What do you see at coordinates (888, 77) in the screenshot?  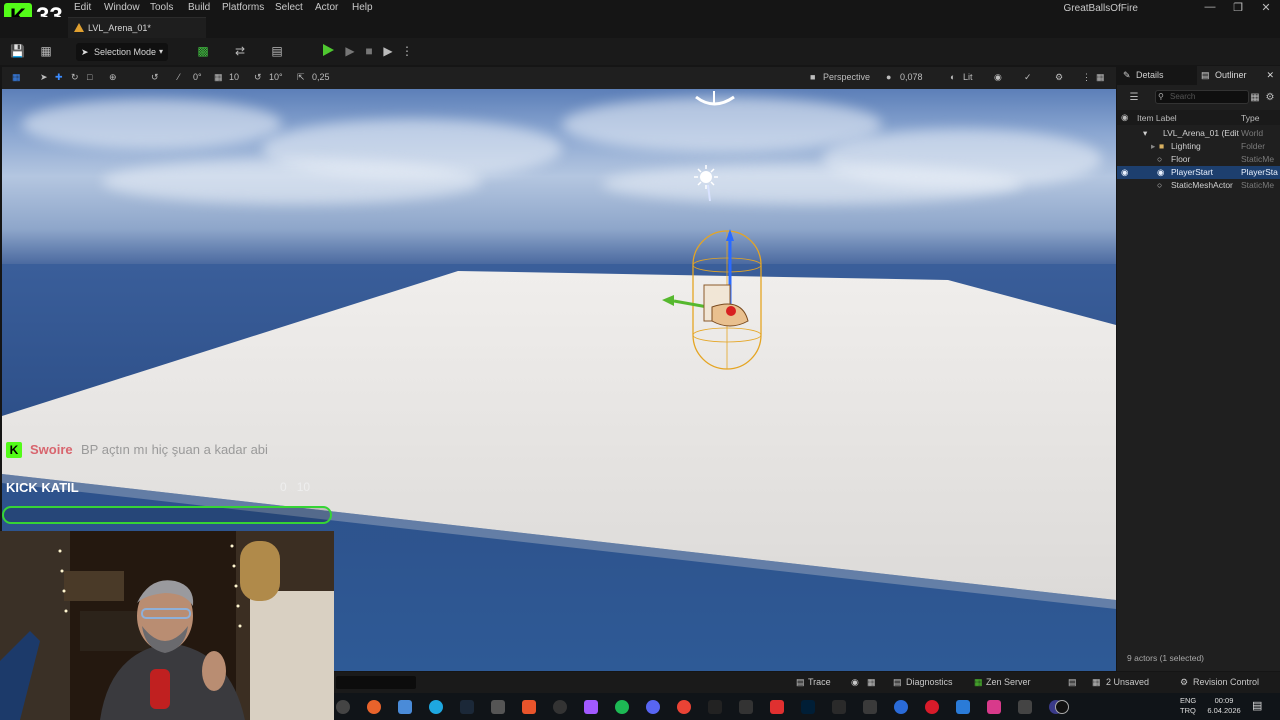 I see `camera-speed-icon: ●` at bounding box center [888, 77].